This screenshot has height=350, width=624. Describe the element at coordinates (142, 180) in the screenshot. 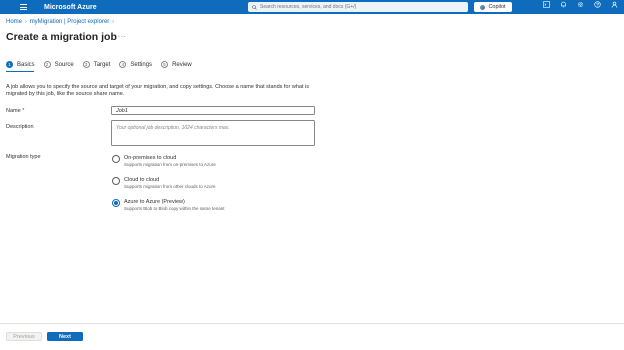

I see `option-title: Cloud to cloud` at that location.